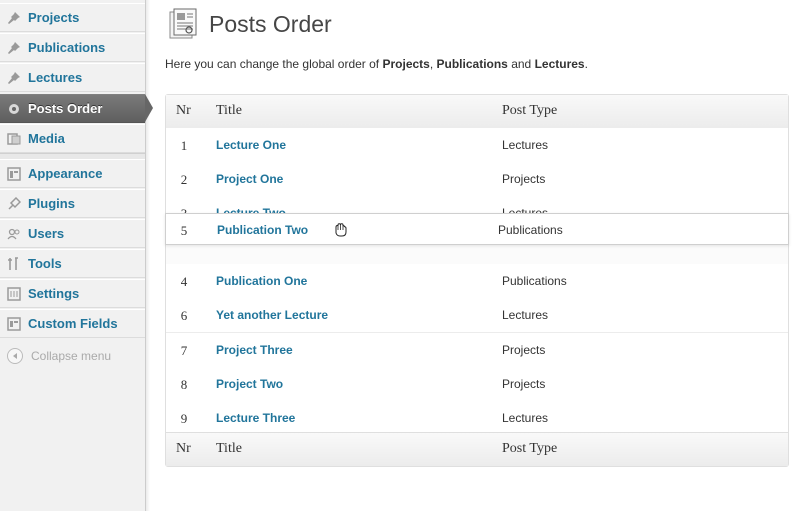  I want to click on collapse-arrow-icon, so click(15, 356).